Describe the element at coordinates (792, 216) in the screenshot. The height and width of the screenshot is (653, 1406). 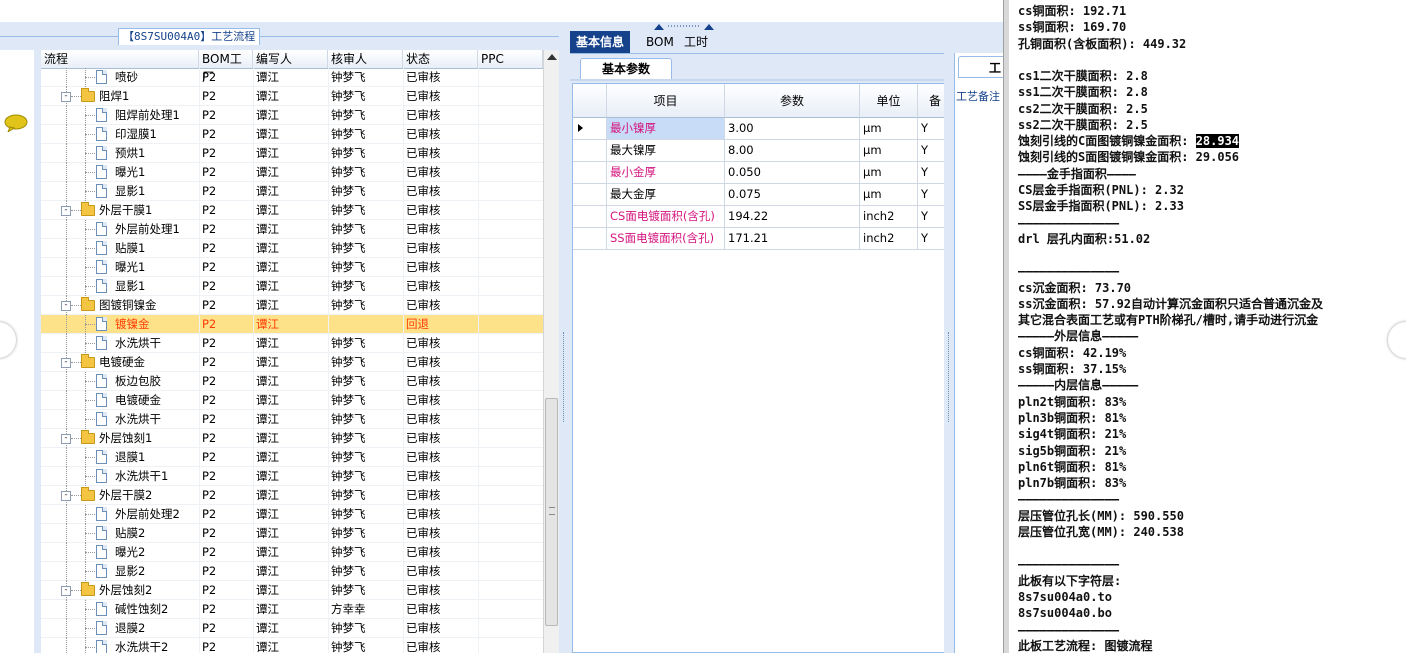
I see `param-value: 194.22` at that location.